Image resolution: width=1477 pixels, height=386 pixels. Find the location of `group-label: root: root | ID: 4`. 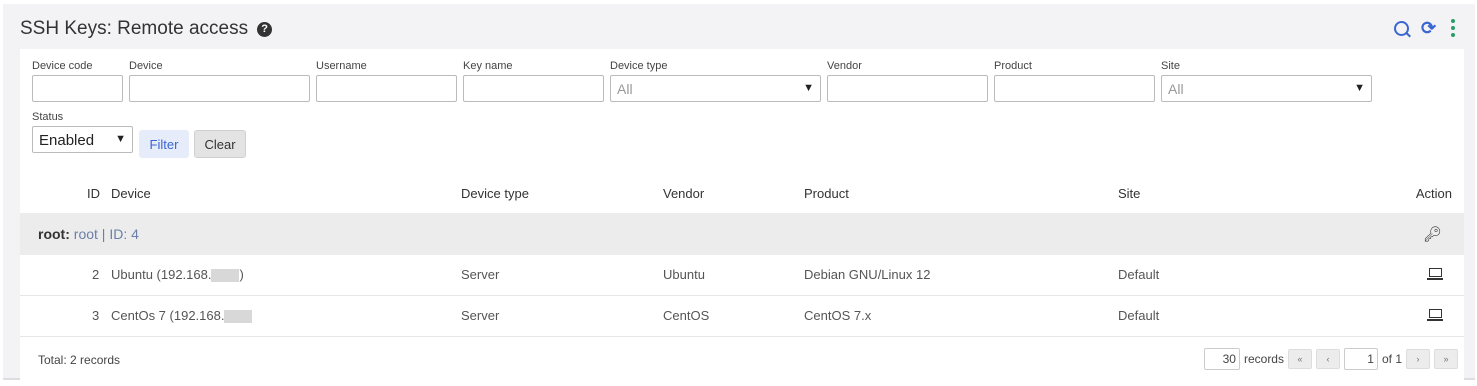

group-label: root: root | ID: 4 is located at coordinates (88, 234).